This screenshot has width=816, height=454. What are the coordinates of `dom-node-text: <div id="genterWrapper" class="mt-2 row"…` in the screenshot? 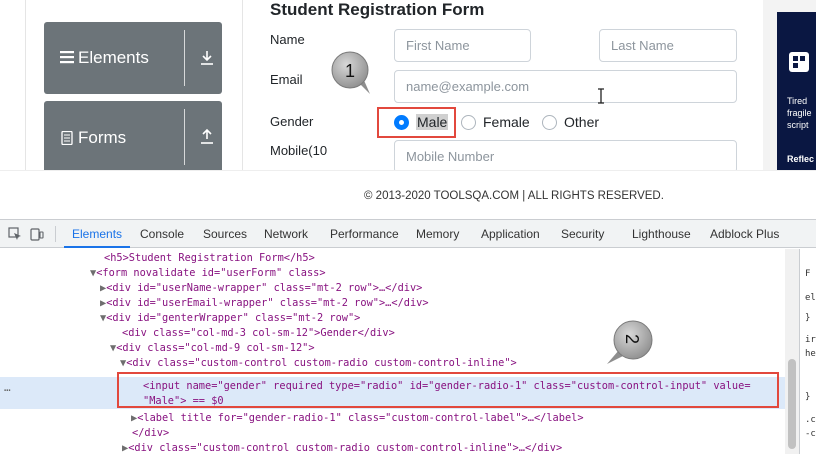 It's located at (233, 318).